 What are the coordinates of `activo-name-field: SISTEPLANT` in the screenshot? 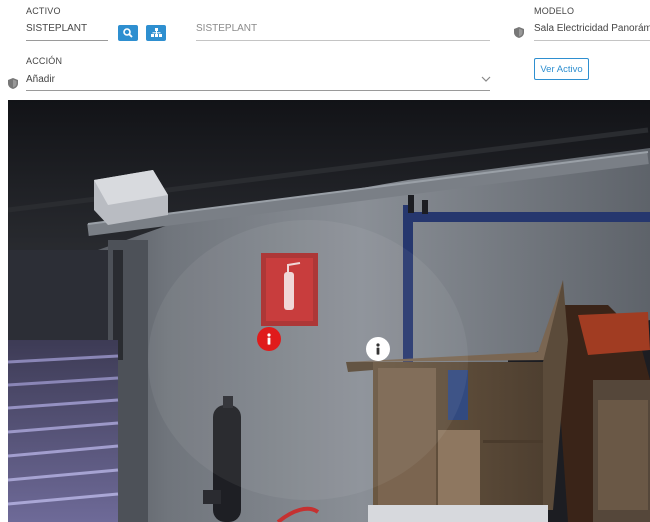 It's located at (227, 28).